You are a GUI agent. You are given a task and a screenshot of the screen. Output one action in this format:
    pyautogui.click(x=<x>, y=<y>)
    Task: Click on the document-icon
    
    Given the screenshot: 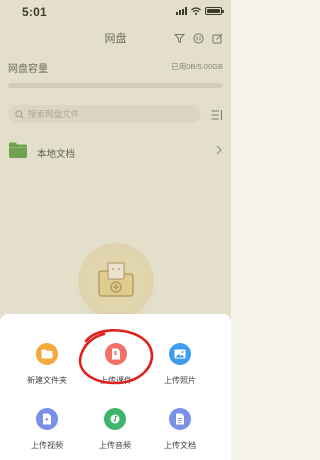 What is the action you would take?
    pyautogui.click(x=180, y=419)
    